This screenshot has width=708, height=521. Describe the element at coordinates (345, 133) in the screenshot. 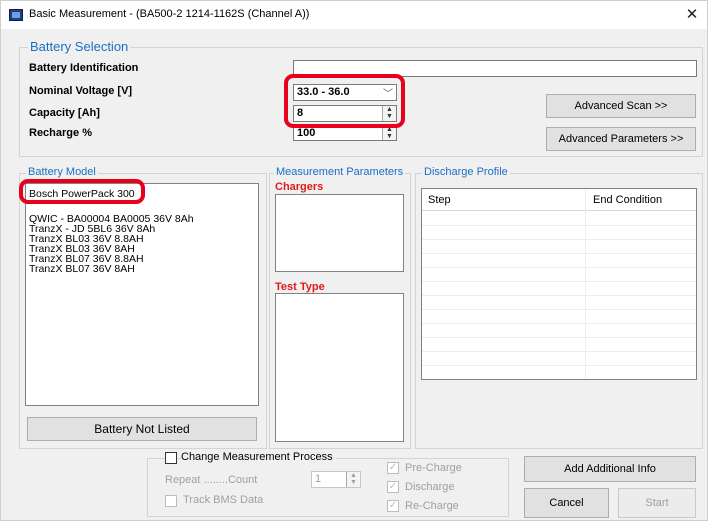

I see `recharge-stepper: 100 ▲ ▼` at that location.